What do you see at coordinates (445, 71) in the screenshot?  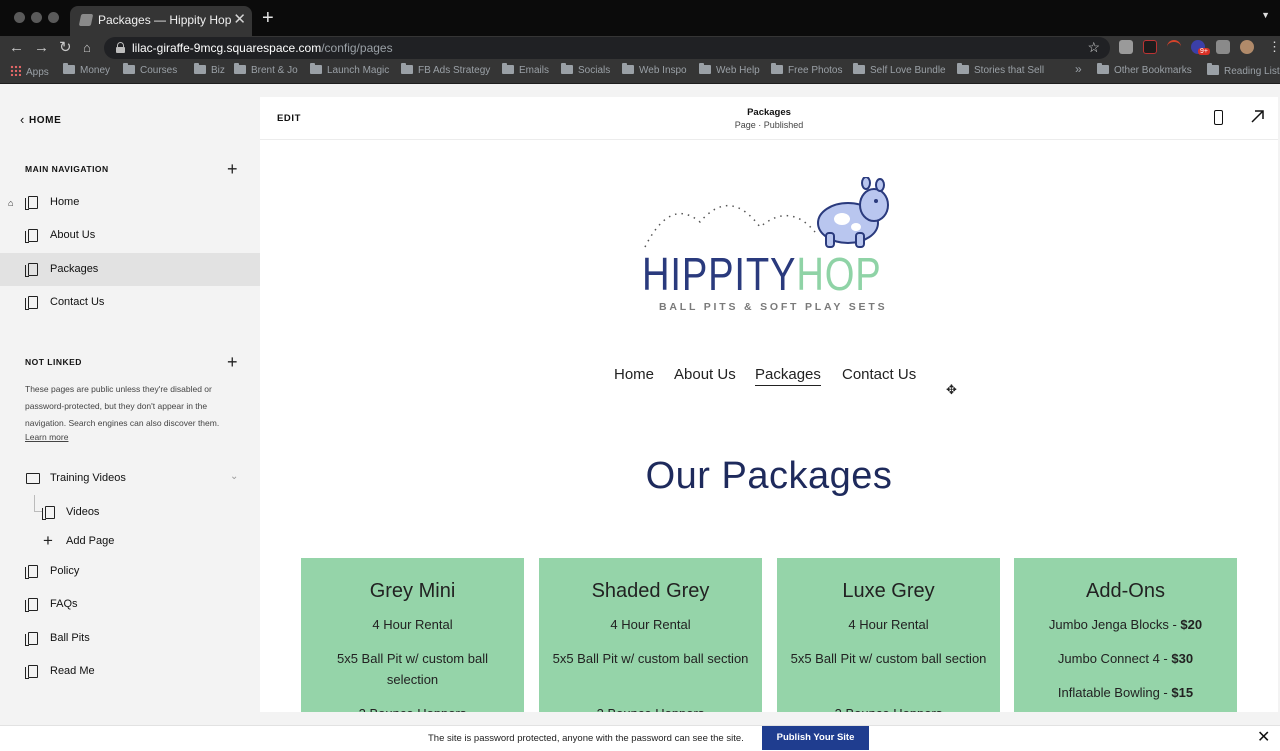 I see `bookmark-folder: FB Ads Strategy` at bounding box center [445, 71].